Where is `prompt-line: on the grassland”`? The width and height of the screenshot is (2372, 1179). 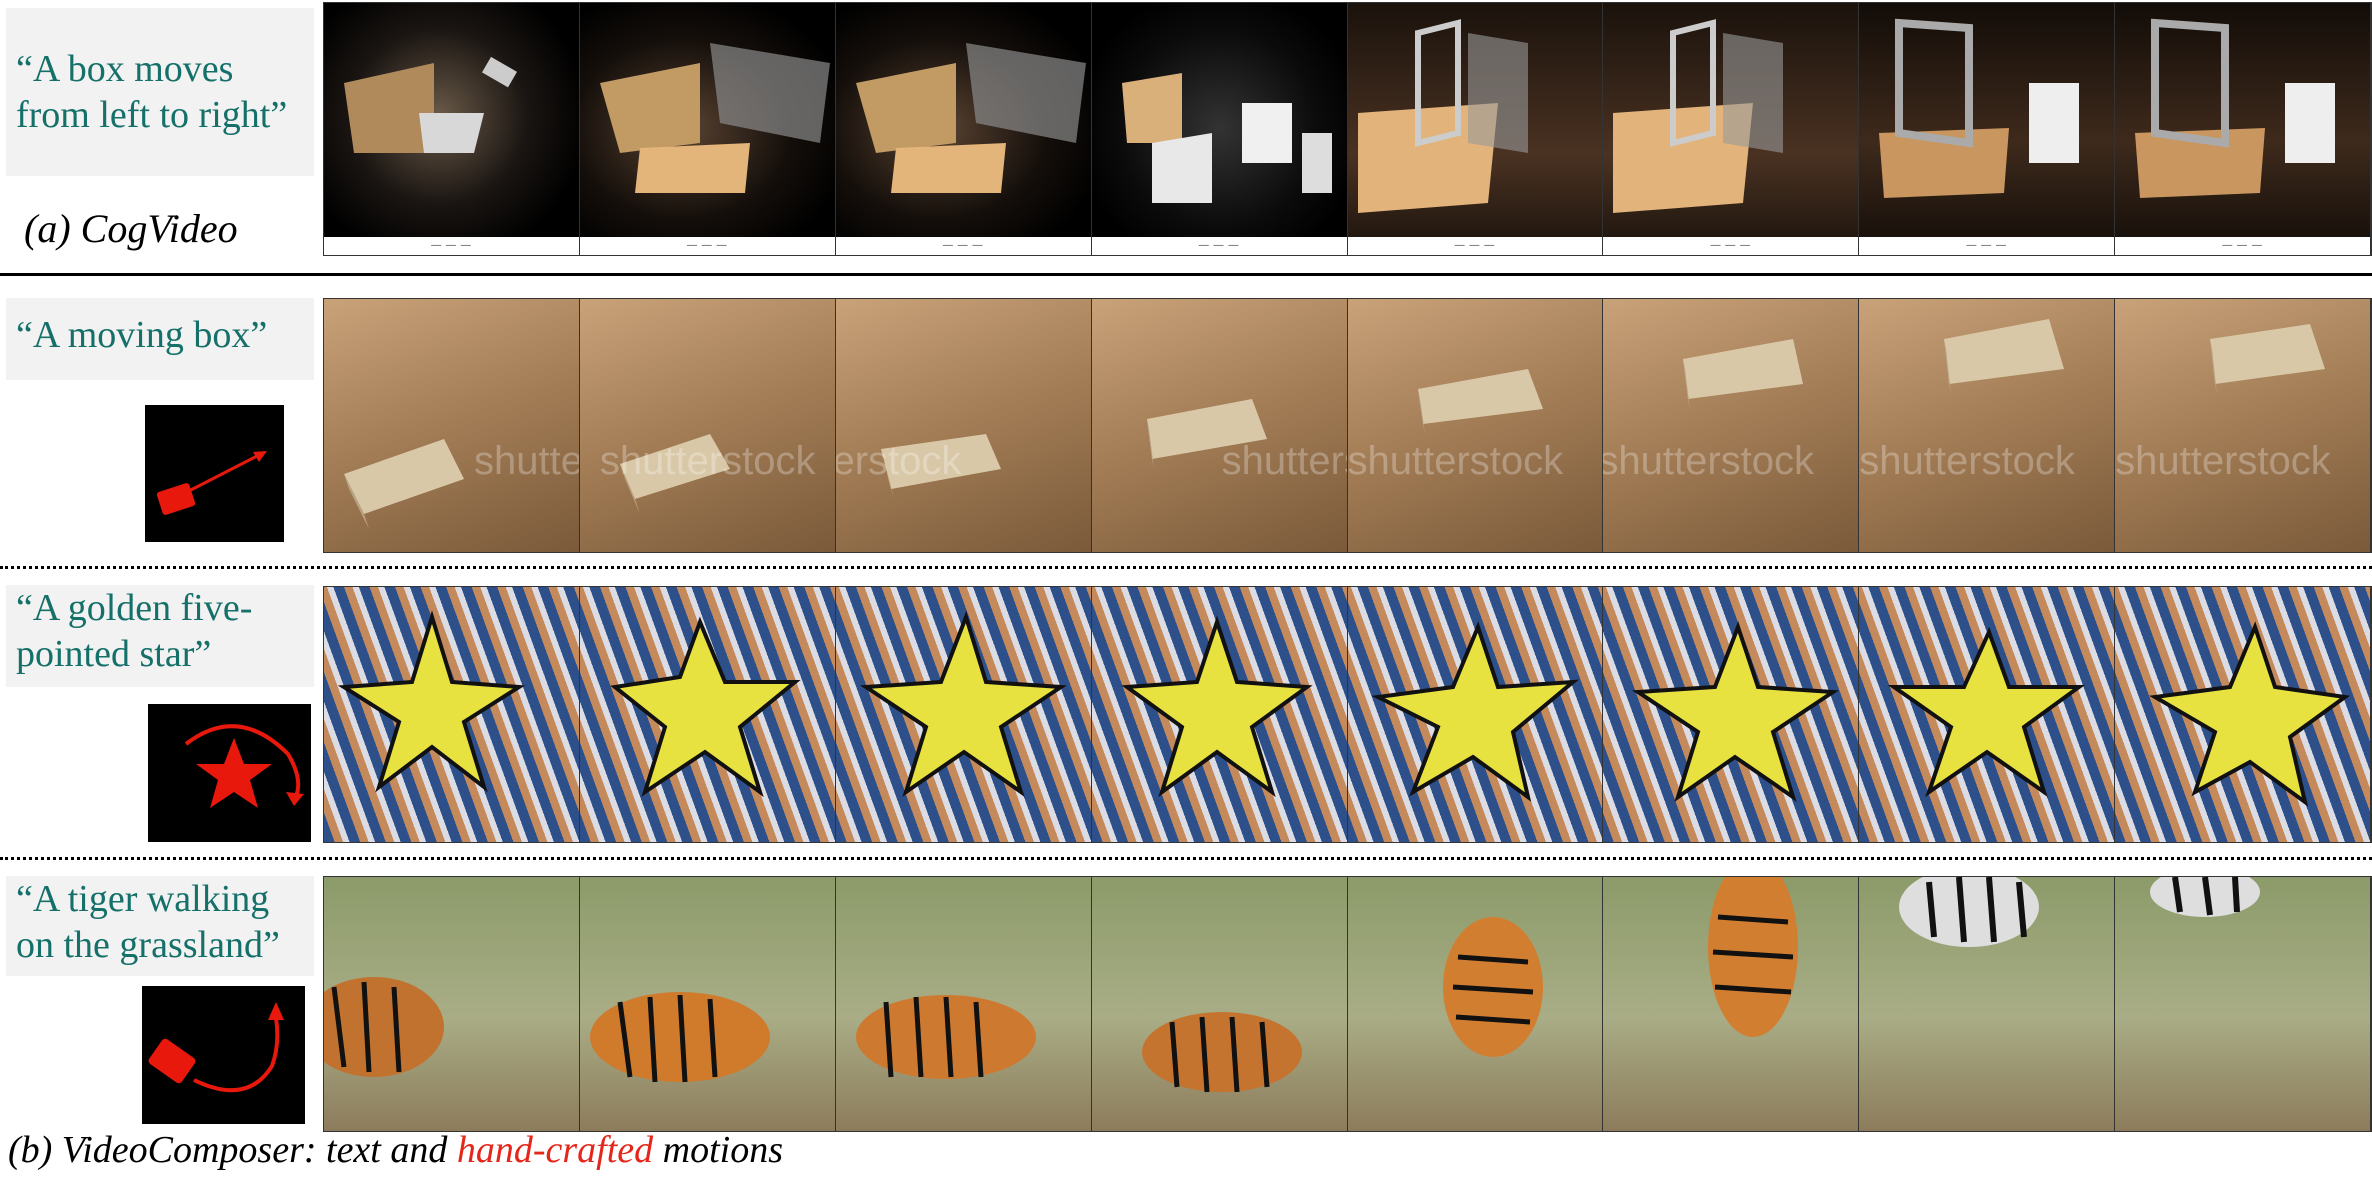 prompt-line: on the grassland” is located at coordinates (148, 945).